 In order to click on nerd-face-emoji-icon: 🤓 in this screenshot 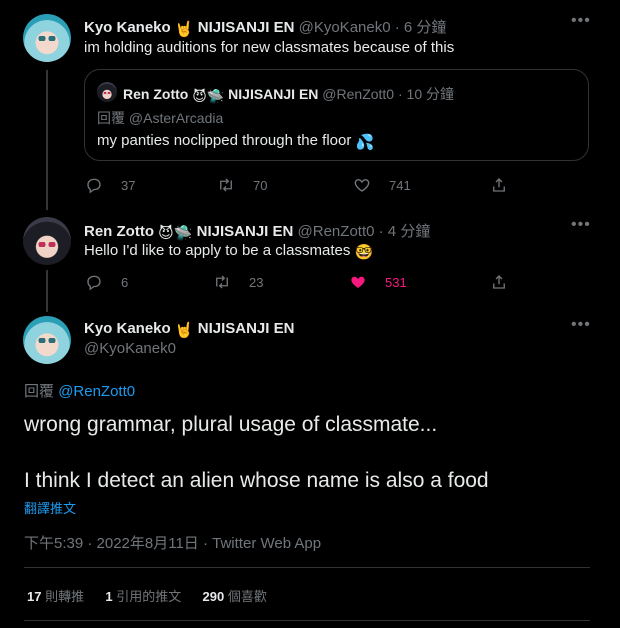, I will do `click(364, 252)`.